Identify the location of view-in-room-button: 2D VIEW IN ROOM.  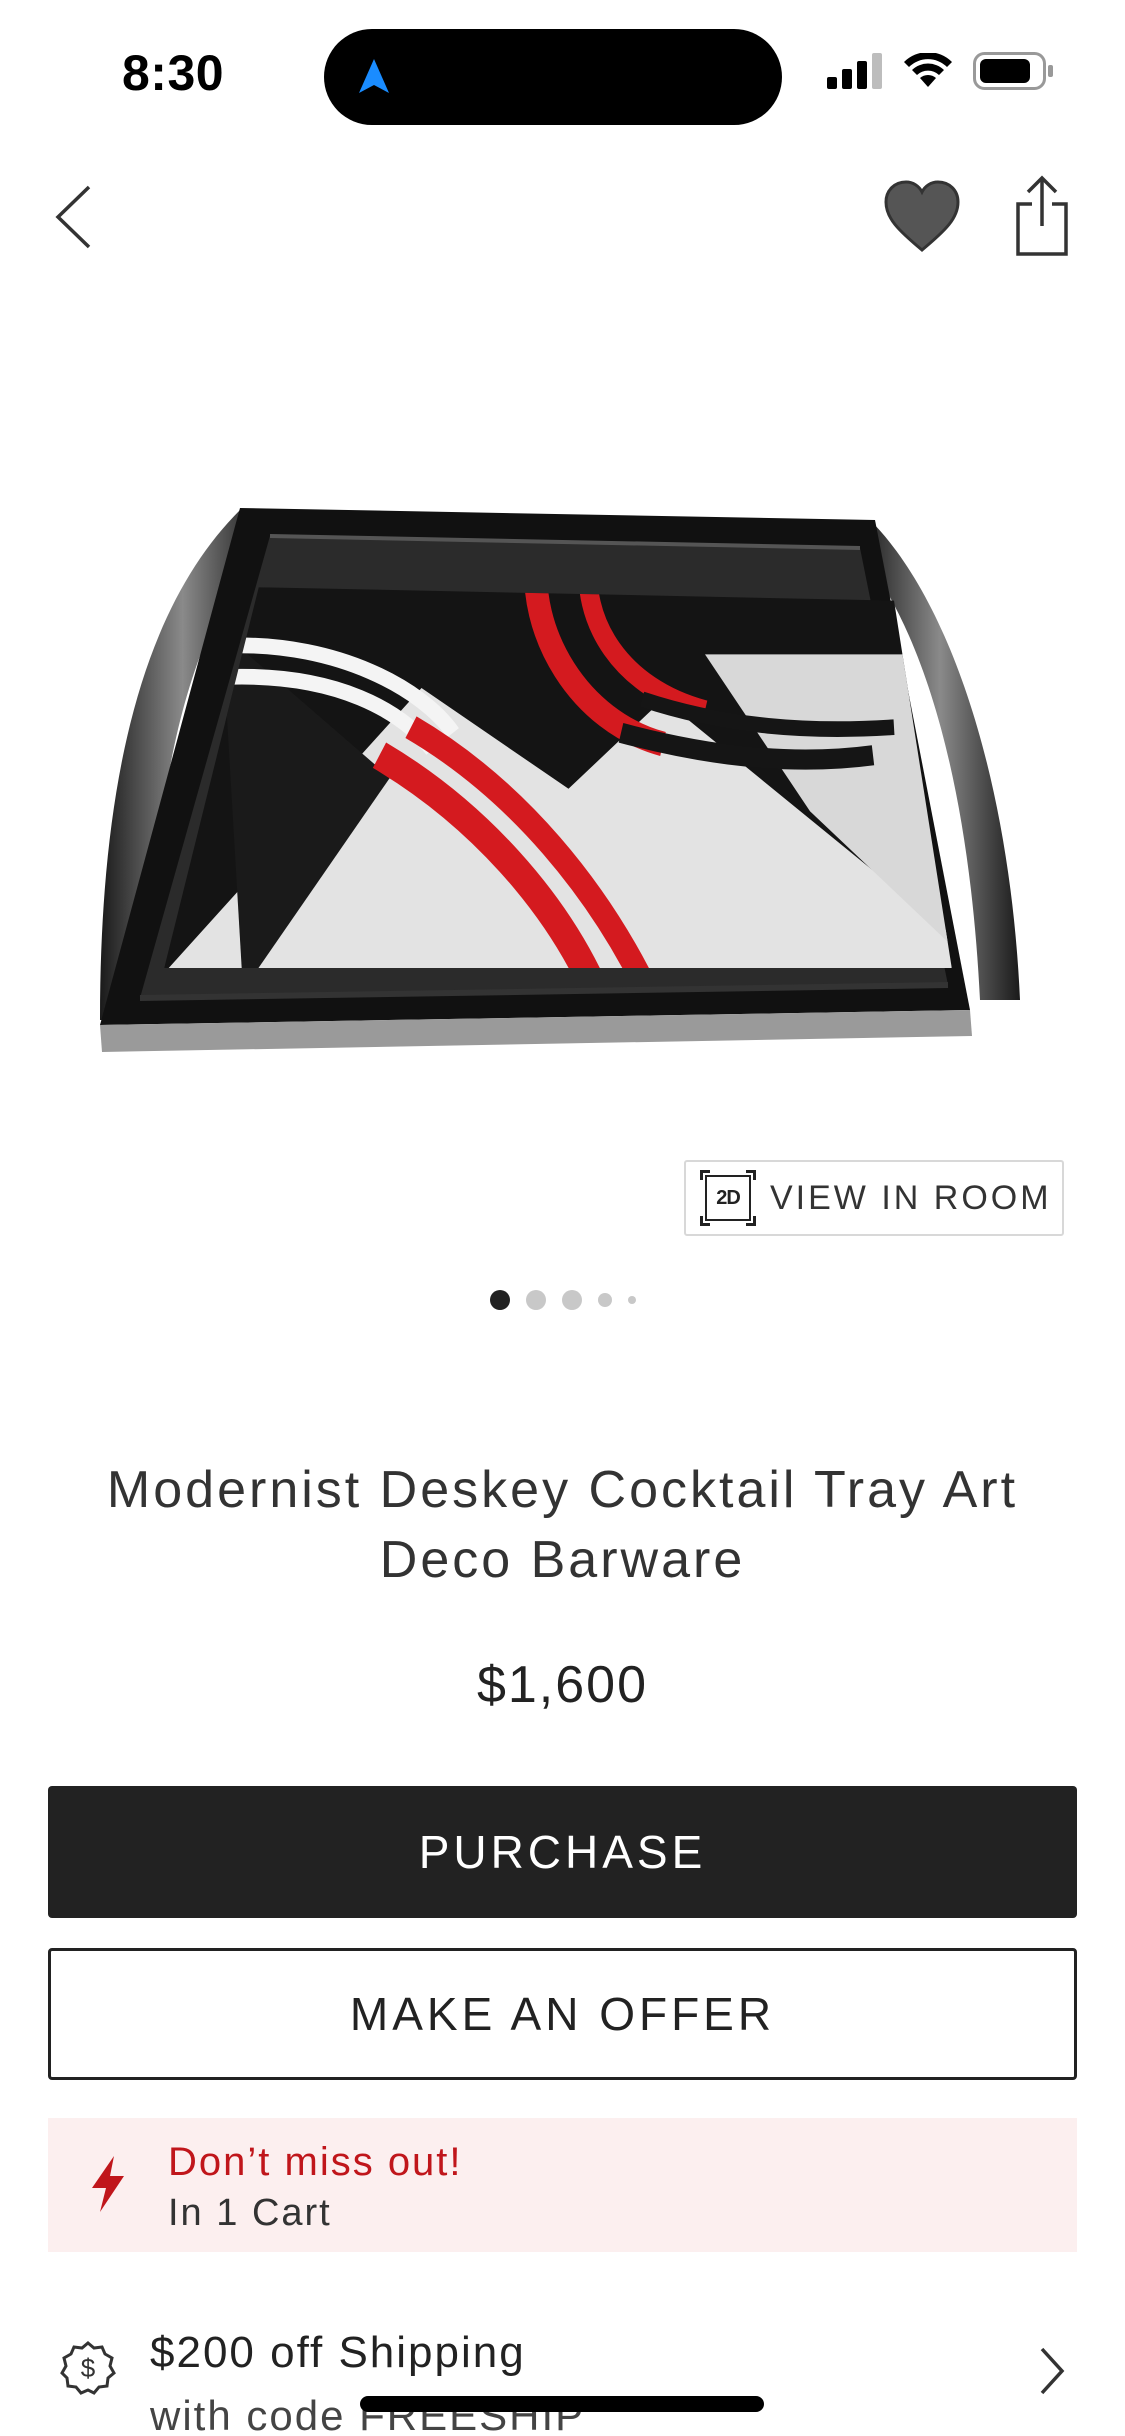
(874, 1198).